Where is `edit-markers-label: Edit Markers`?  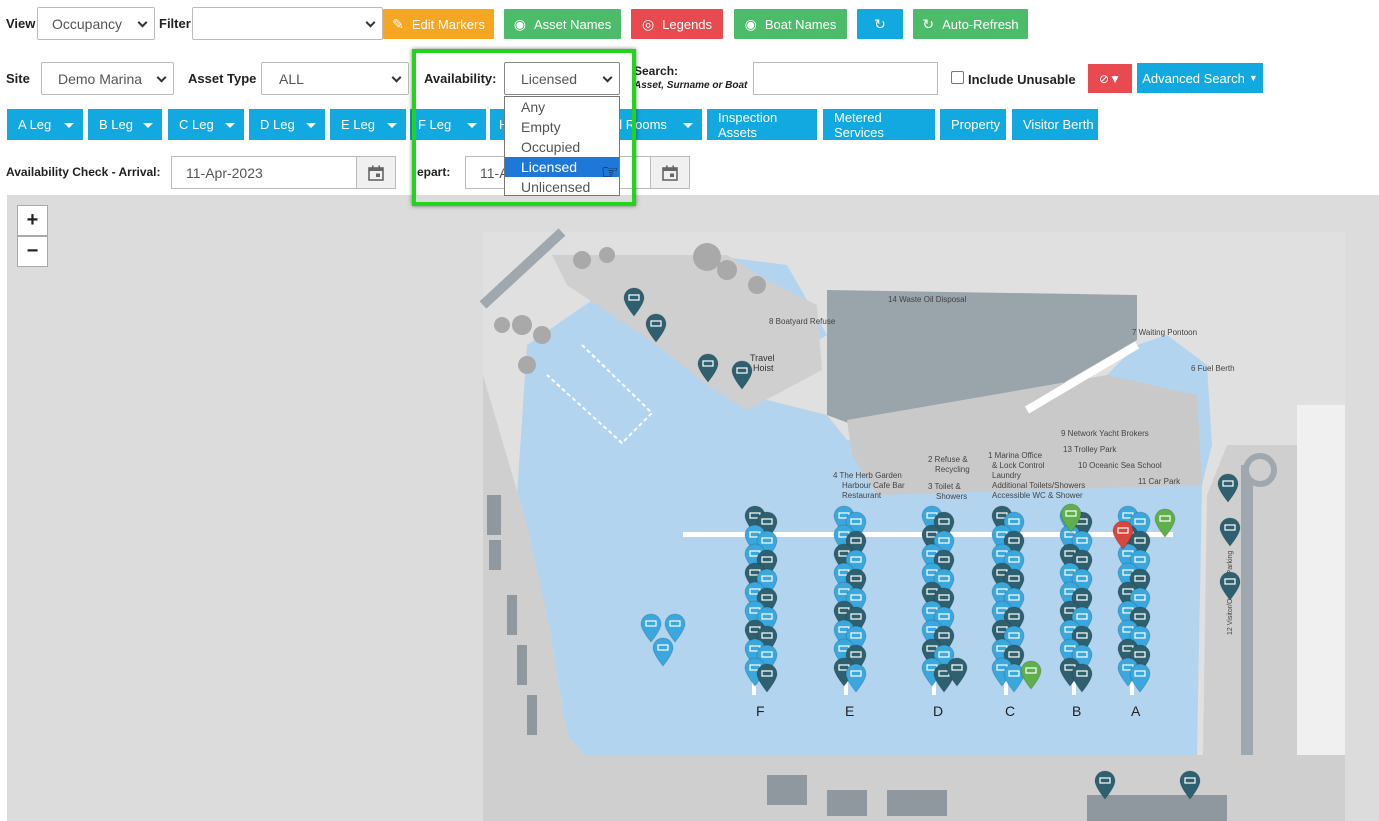 edit-markers-label: Edit Markers is located at coordinates (448, 24).